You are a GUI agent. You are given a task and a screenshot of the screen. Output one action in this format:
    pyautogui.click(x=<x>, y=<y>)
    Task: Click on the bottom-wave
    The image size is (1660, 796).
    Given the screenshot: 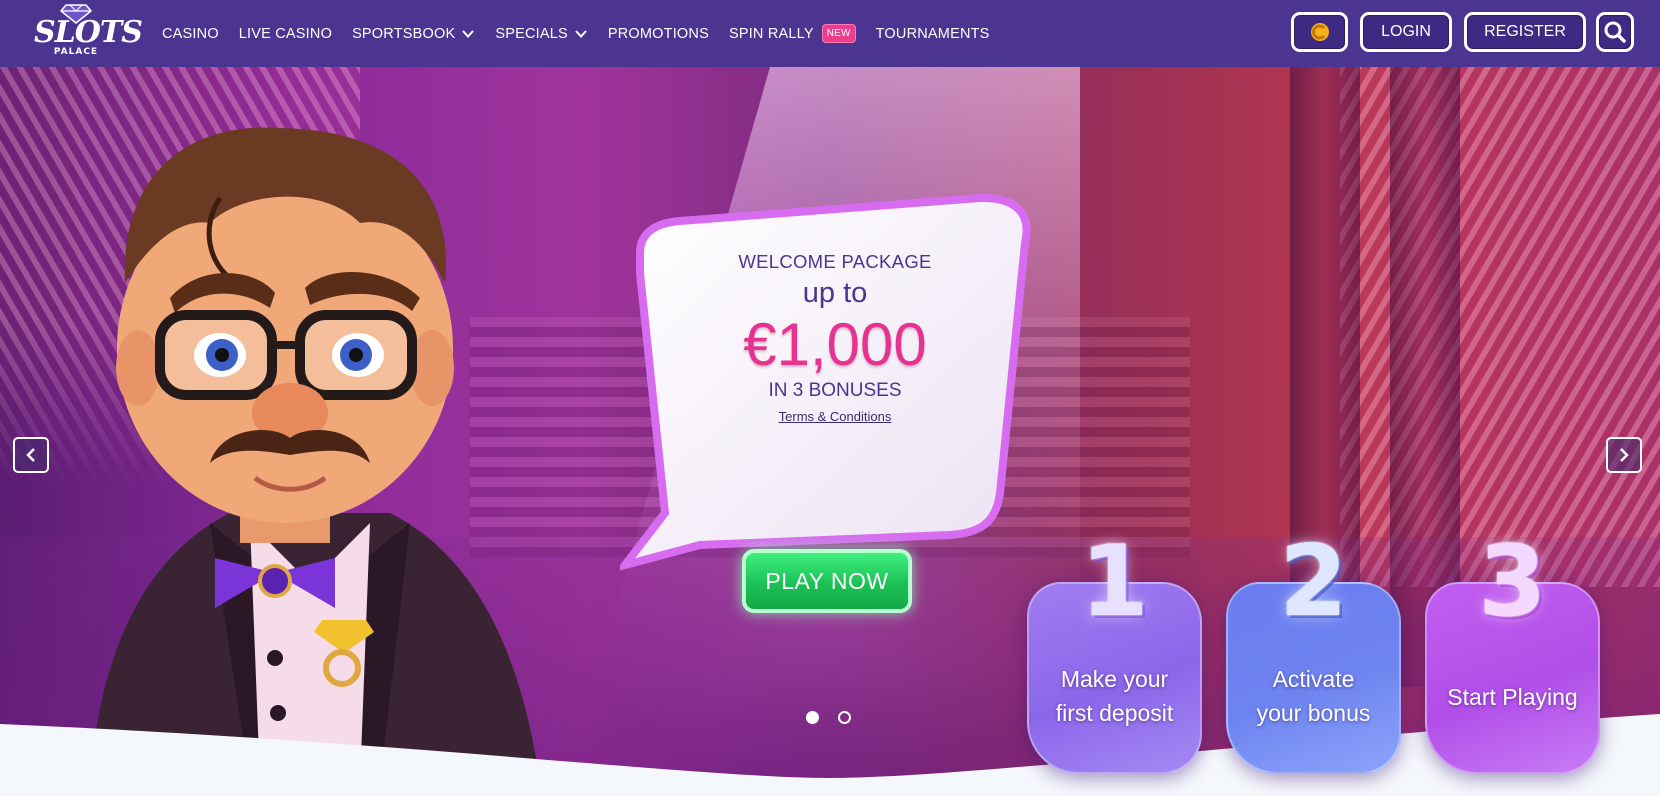 What is the action you would take?
    pyautogui.click(x=830, y=755)
    